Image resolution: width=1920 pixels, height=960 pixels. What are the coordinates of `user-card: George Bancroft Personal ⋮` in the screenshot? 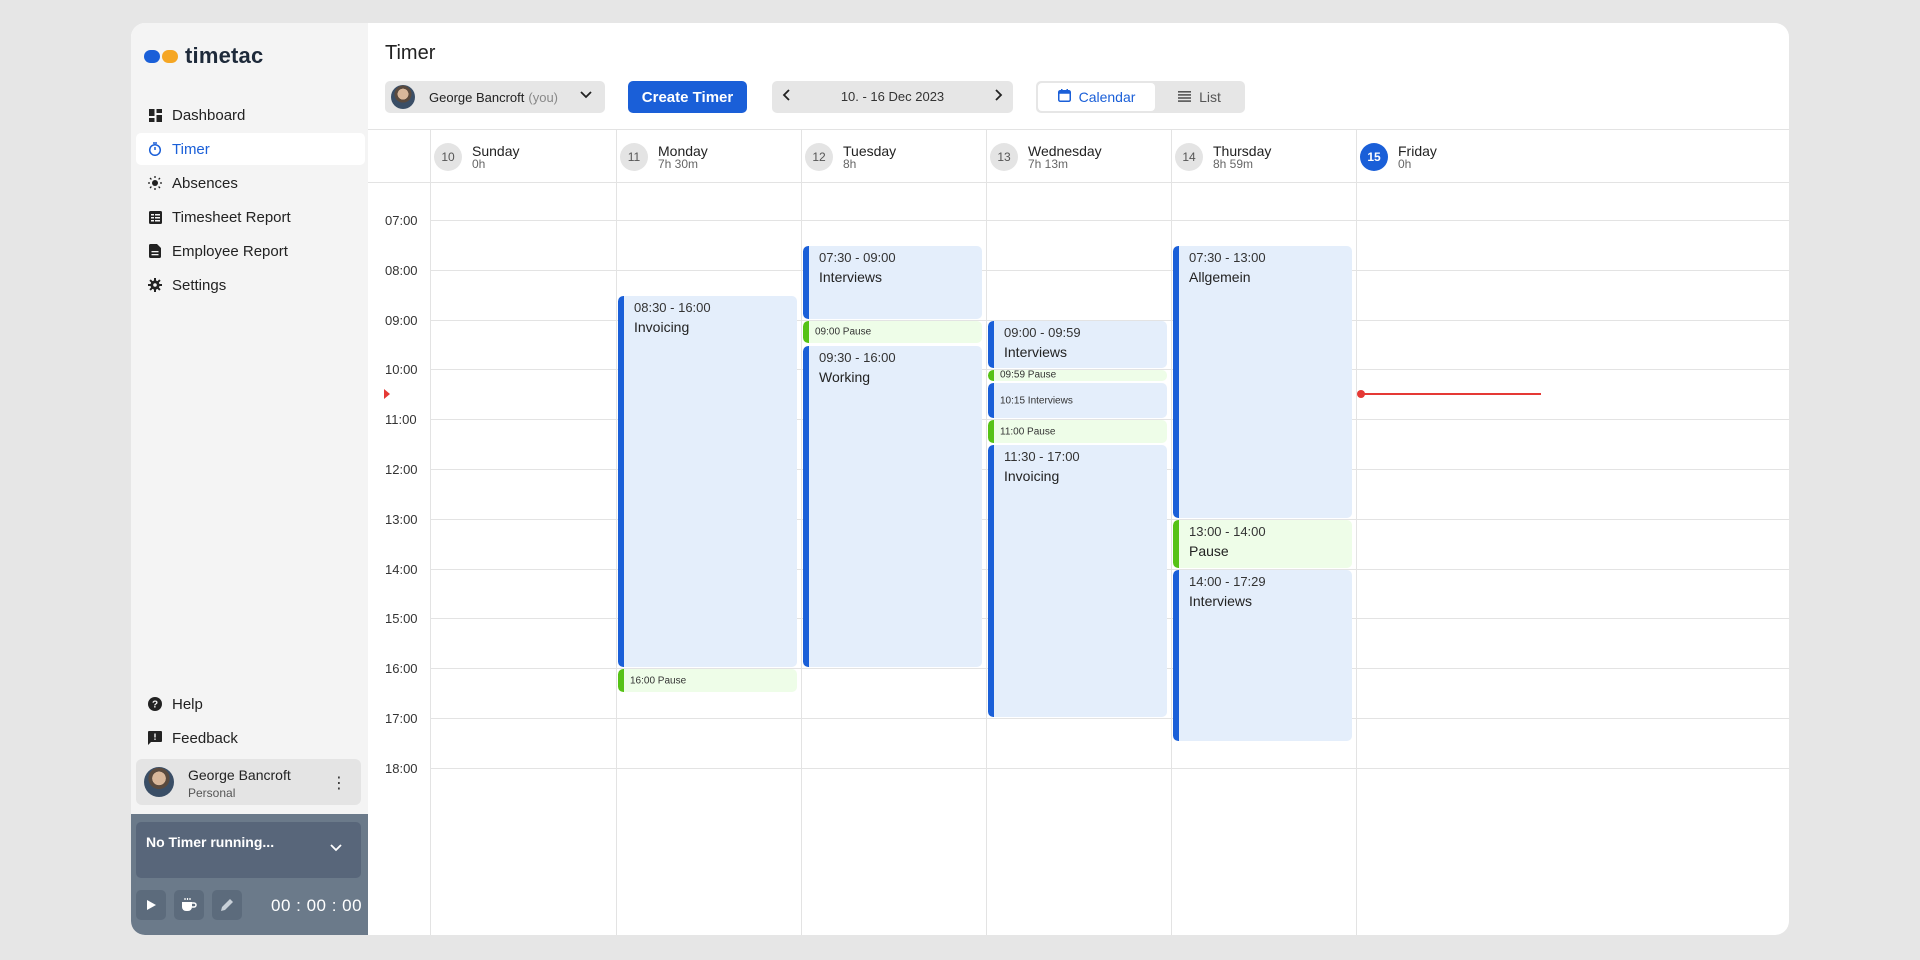 It's located at (248, 782).